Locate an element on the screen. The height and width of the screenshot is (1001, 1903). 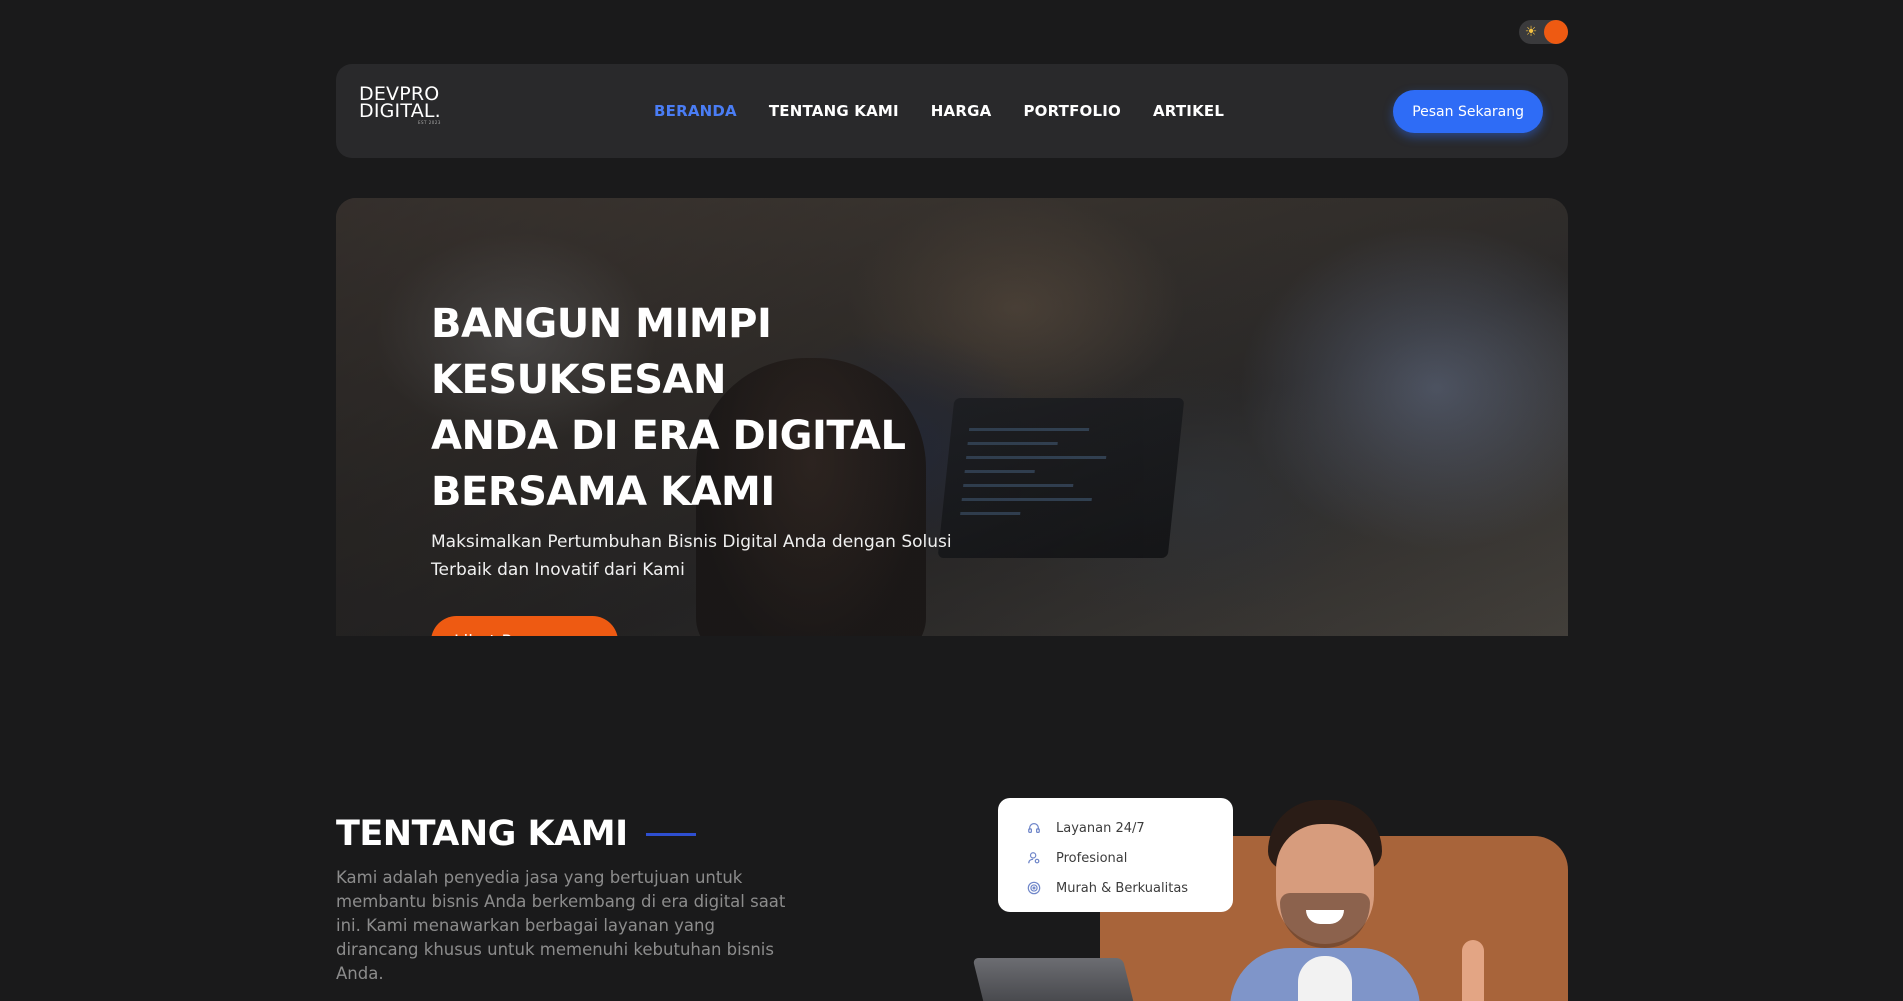
pointing-finger-image is located at coordinates (1473, 970).